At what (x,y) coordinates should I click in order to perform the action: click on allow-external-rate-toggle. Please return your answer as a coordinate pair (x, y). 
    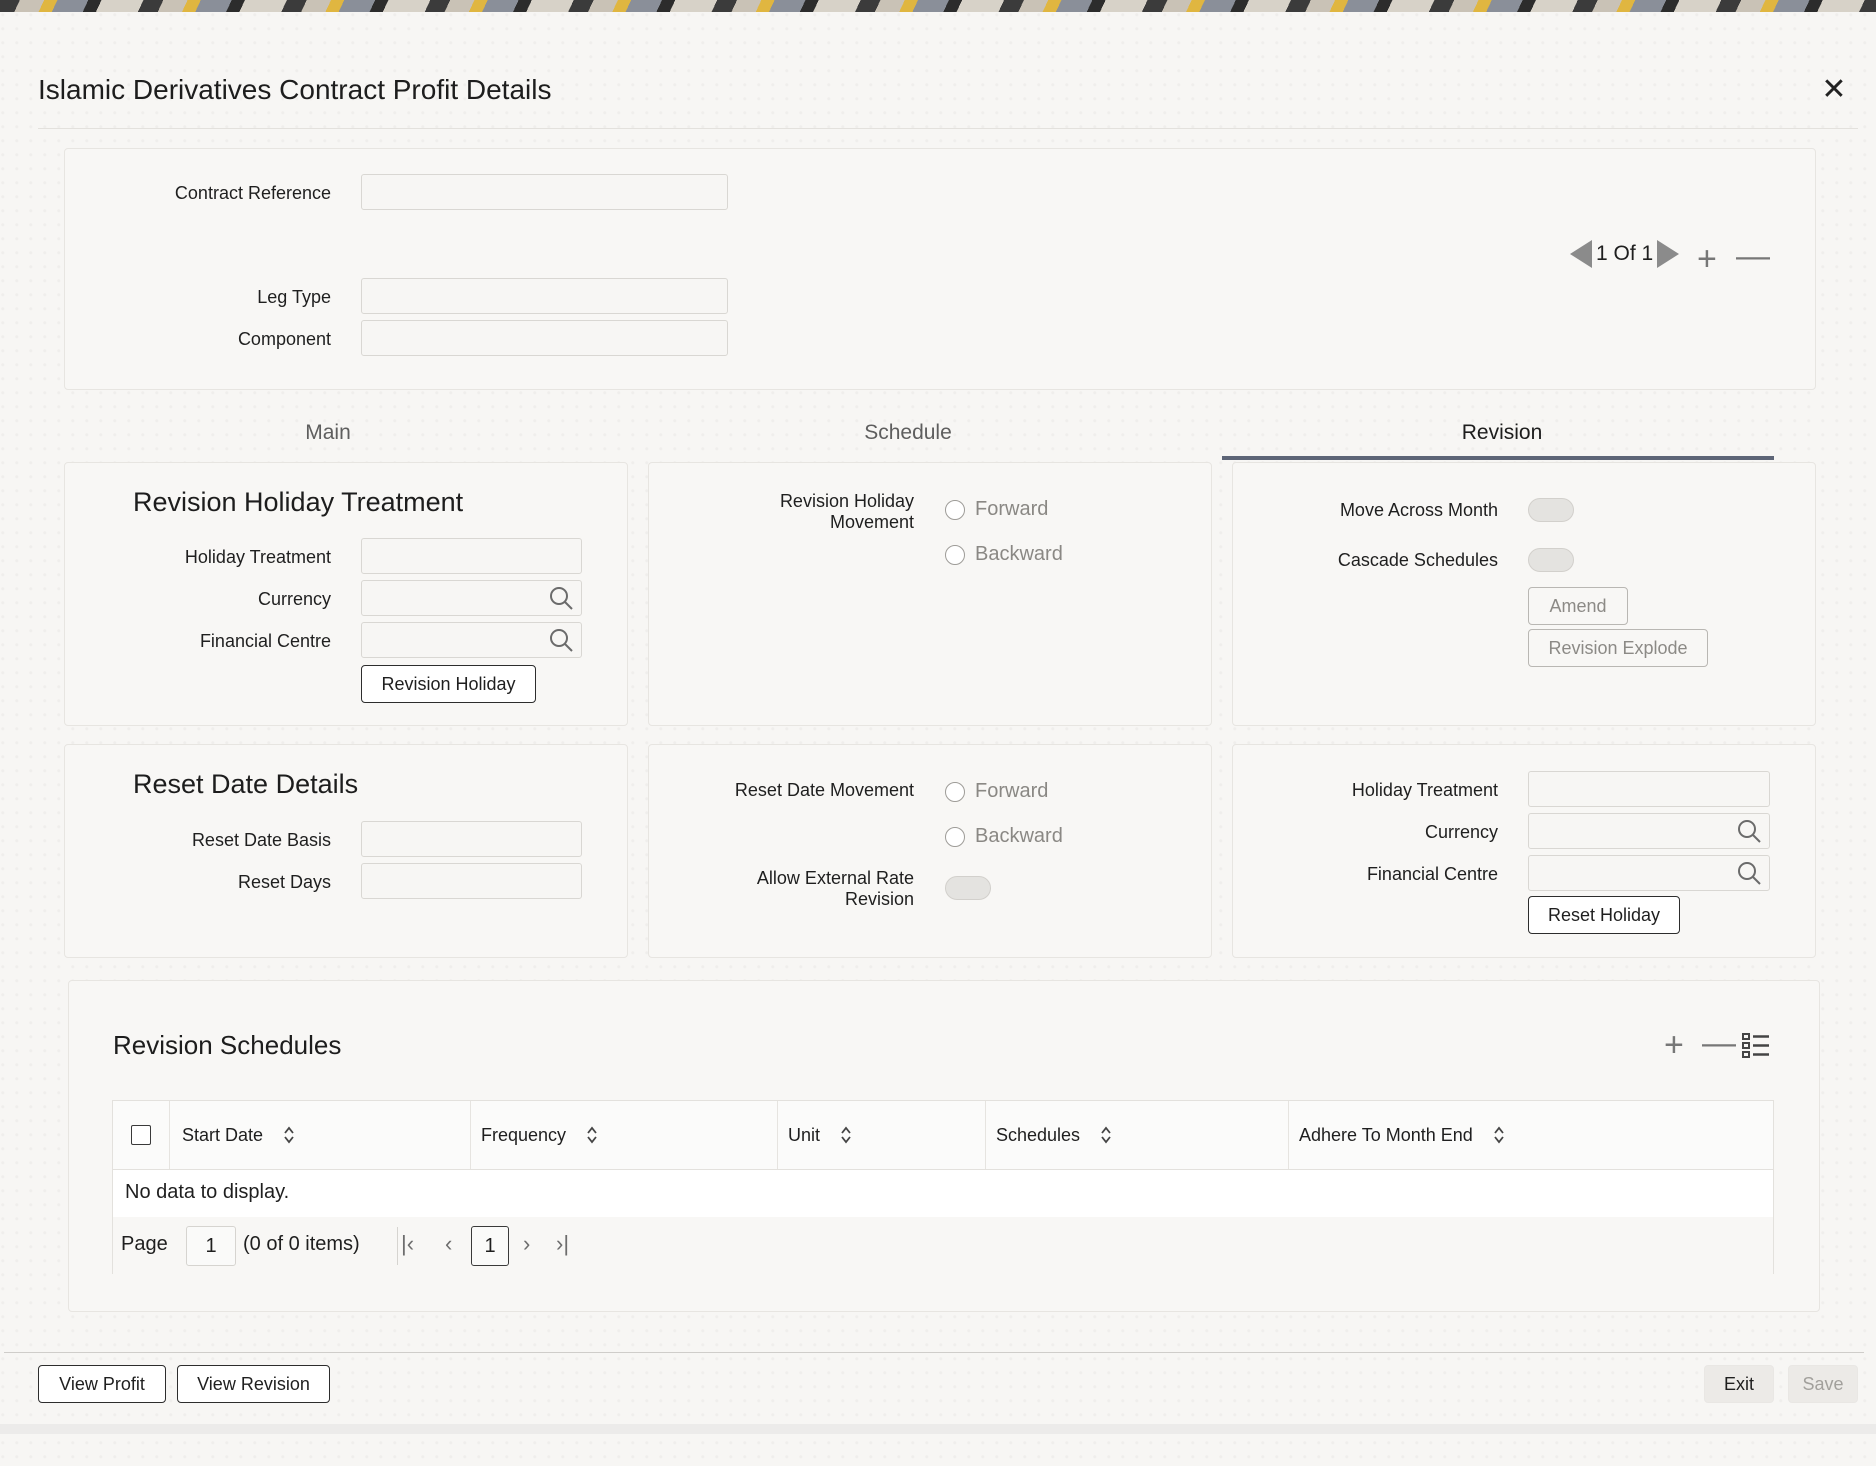
    Looking at the image, I should click on (968, 888).